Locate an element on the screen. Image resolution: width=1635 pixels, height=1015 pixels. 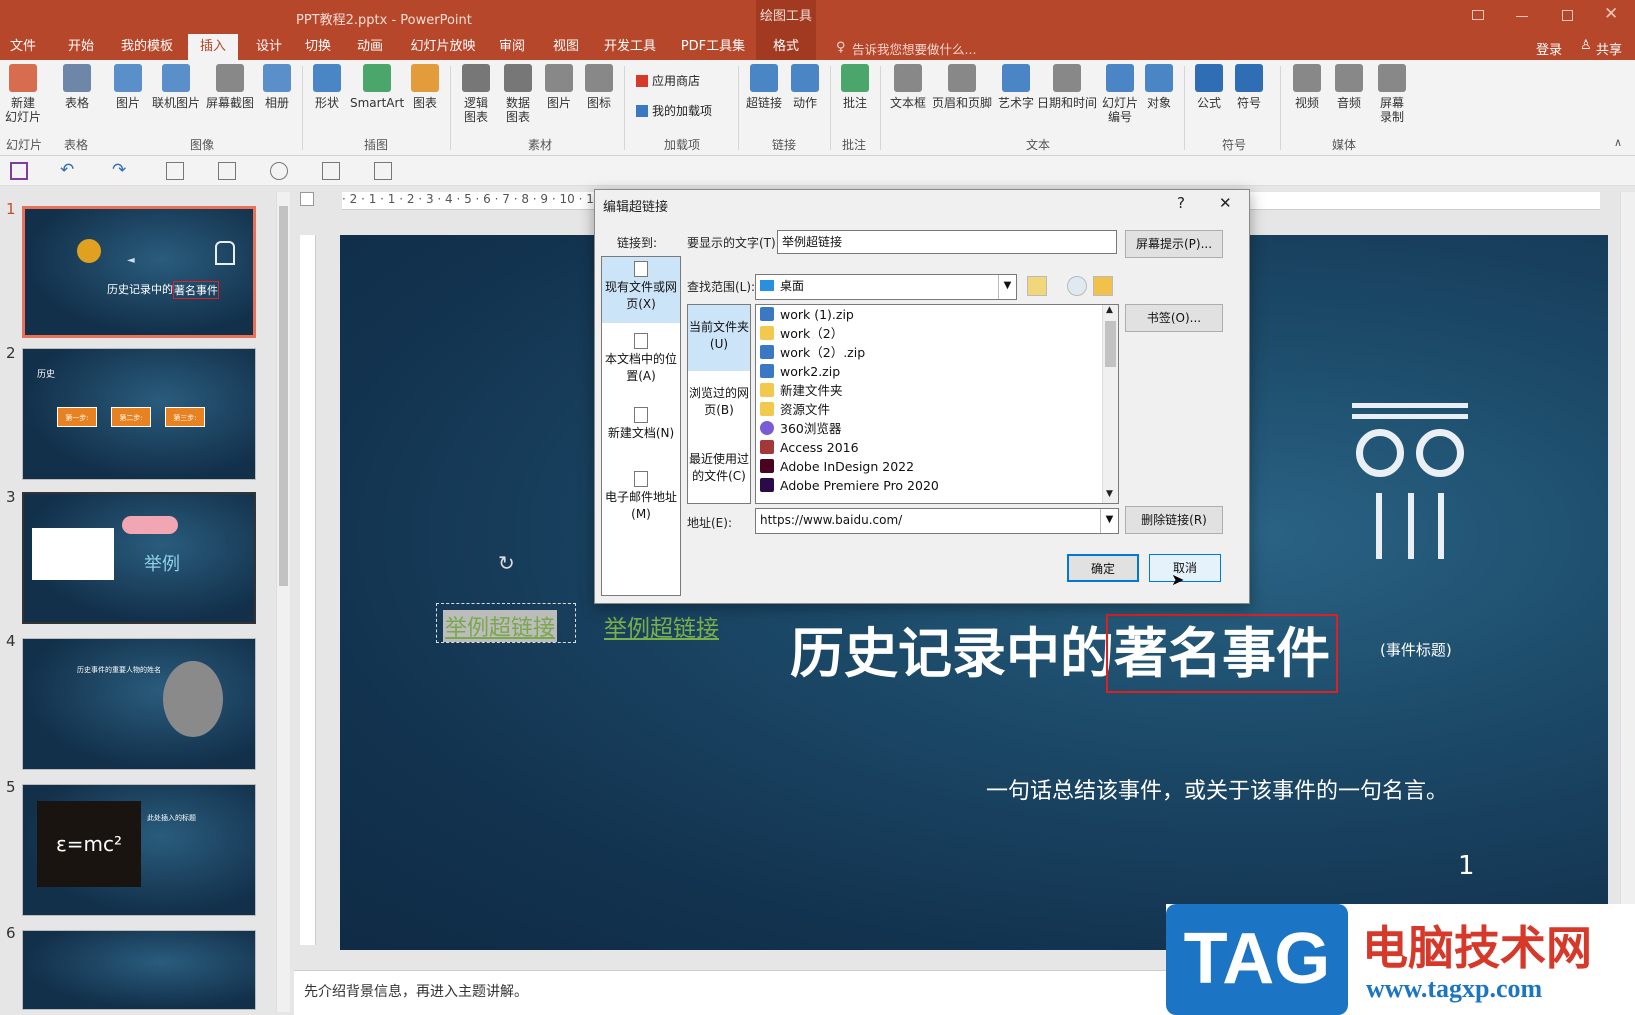
audio-button: 音频 is located at coordinates (1349, 87).